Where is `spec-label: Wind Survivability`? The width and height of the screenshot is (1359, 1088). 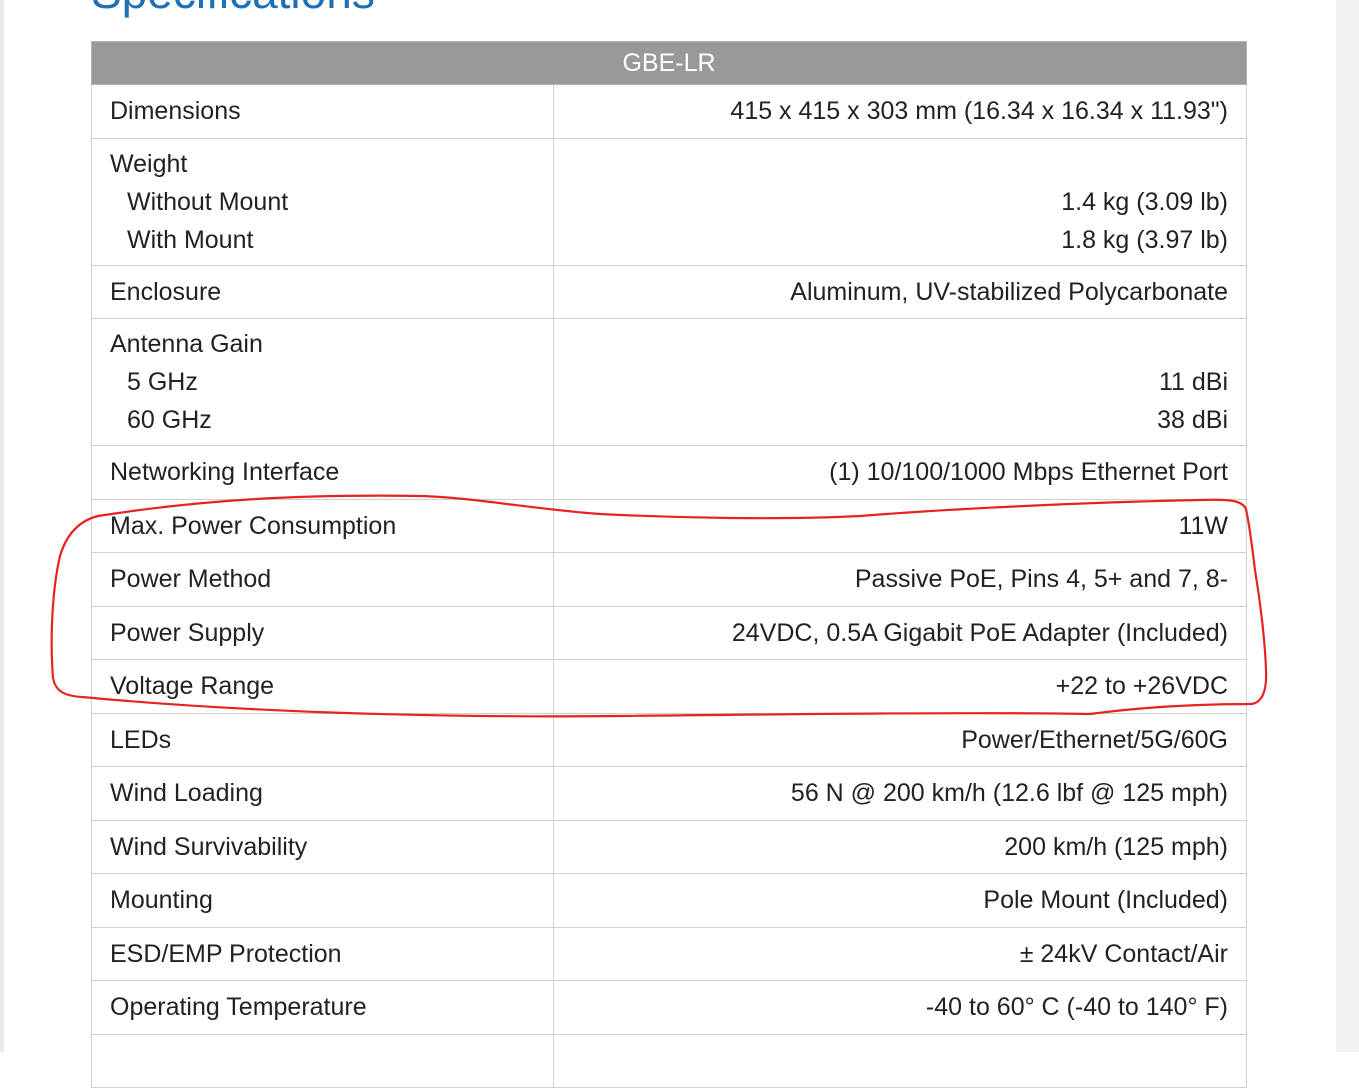
spec-label: Wind Survivability is located at coordinates (322, 846).